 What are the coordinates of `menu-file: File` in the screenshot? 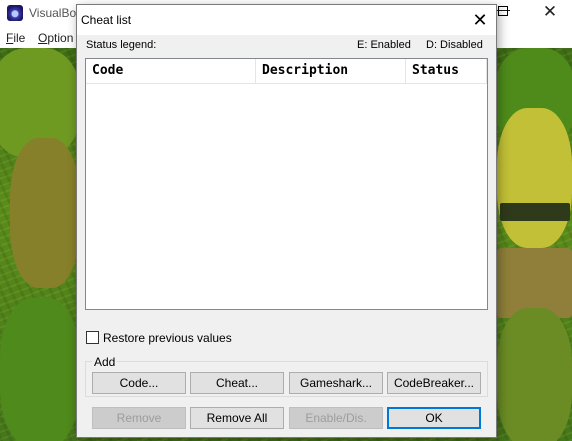 It's located at (15, 38).